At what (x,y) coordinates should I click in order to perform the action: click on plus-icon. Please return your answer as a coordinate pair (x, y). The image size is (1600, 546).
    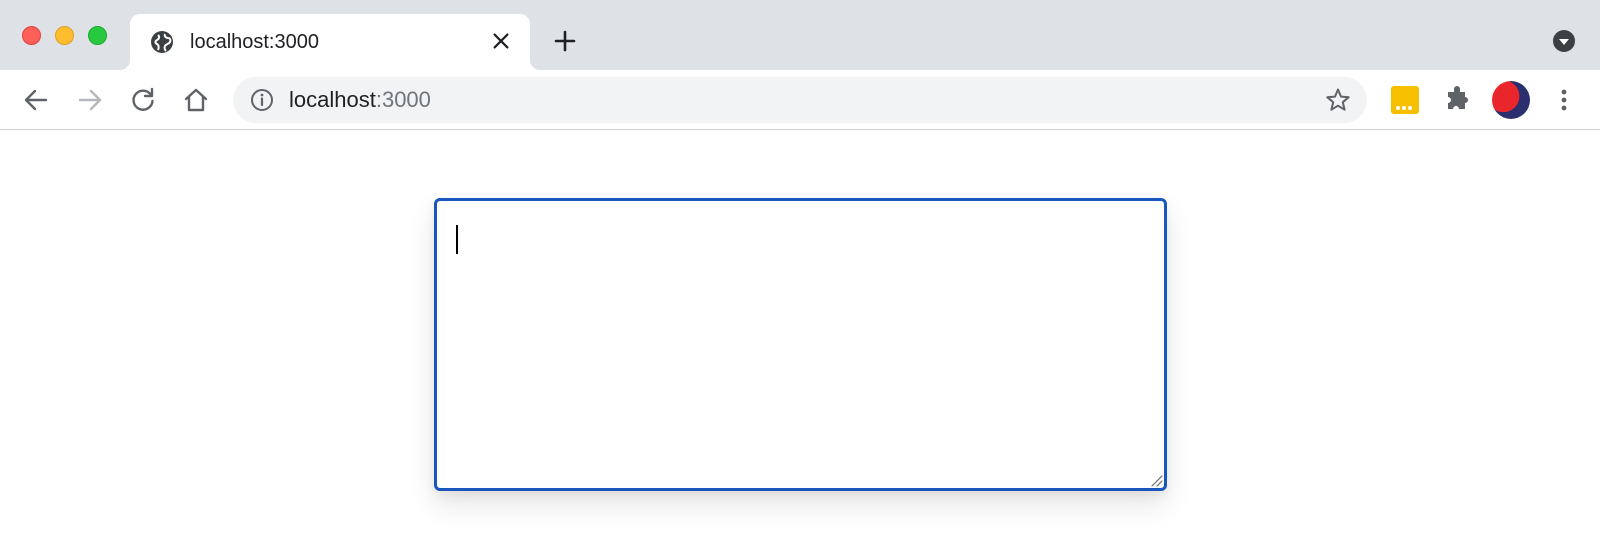
    Looking at the image, I should click on (565, 41).